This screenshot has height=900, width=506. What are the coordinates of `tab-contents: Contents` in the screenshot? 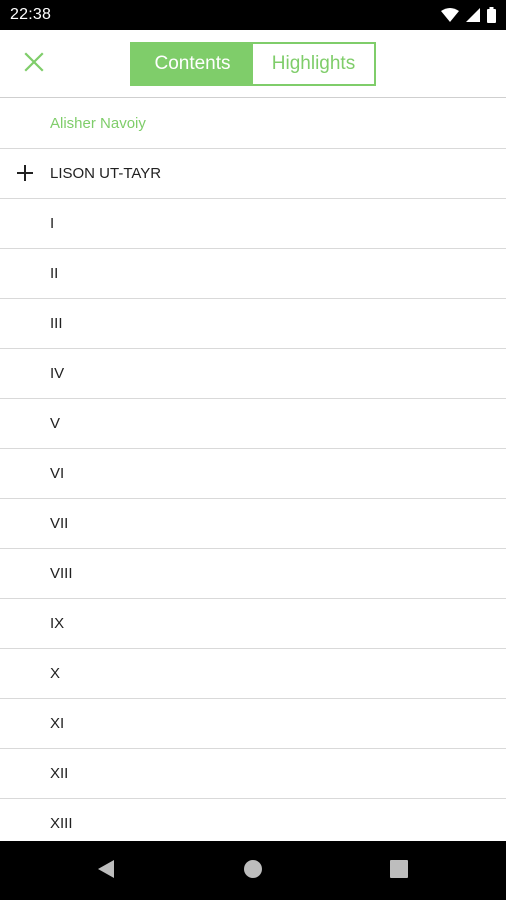 It's located at (192, 64).